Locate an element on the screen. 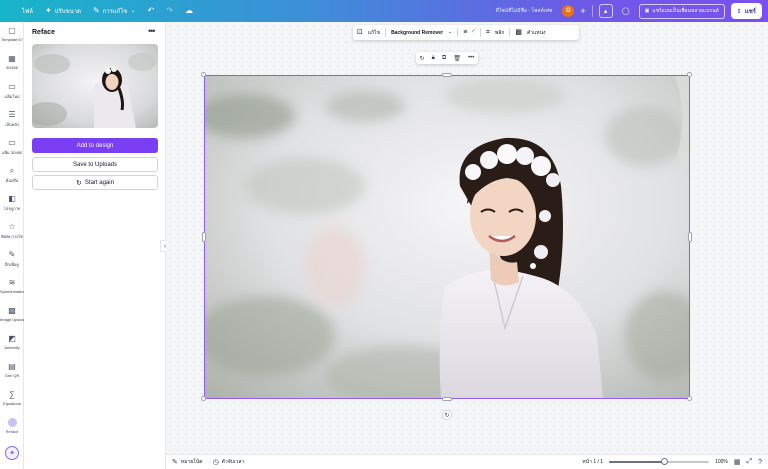  chart-icon: ▴ is located at coordinates (605, 11).